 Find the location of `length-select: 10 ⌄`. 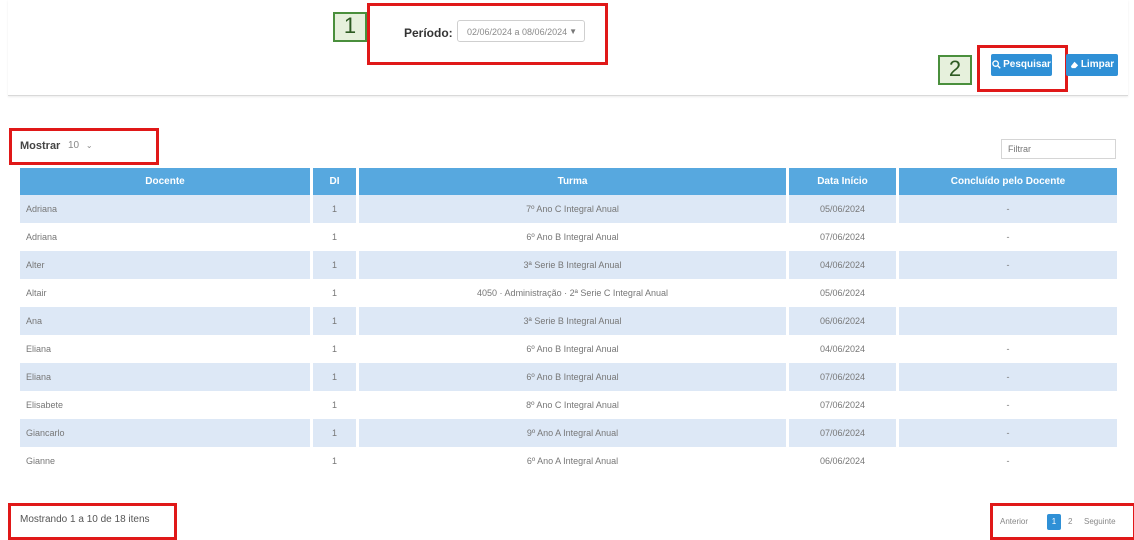

length-select: 10 ⌄ is located at coordinates (80, 146).